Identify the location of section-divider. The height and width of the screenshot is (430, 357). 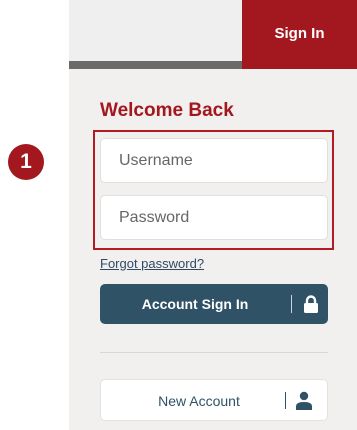
(214, 352).